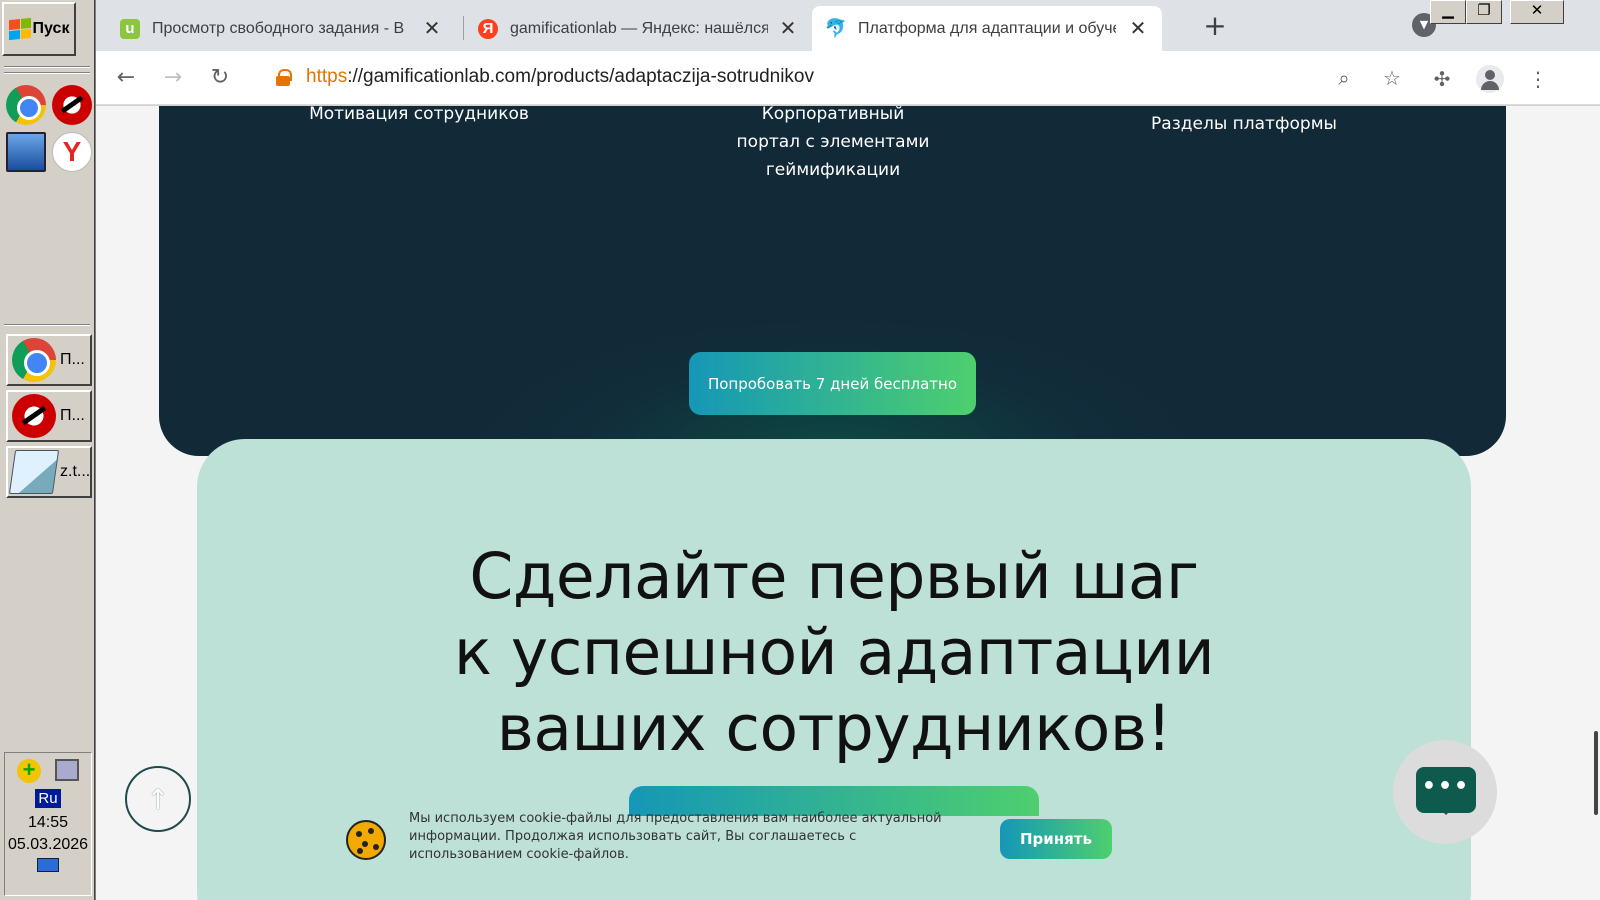 The width and height of the screenshot is (1600, 900). I want to click on accept-cookies-button: Принять, so click(1056, 839).